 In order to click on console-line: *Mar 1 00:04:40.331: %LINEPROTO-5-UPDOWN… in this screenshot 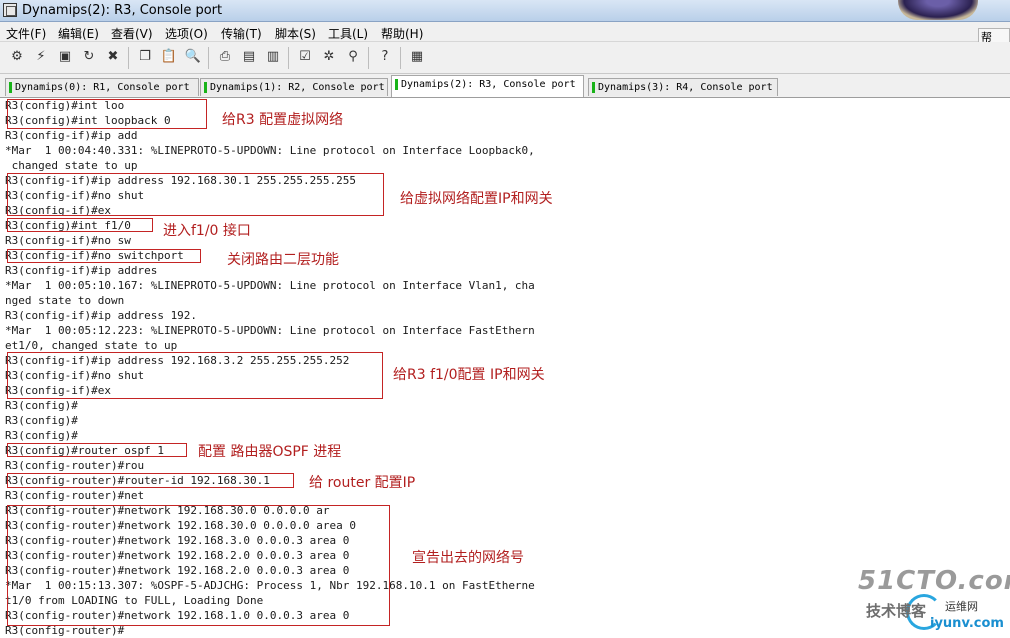, I will do `click(270, 150)`.